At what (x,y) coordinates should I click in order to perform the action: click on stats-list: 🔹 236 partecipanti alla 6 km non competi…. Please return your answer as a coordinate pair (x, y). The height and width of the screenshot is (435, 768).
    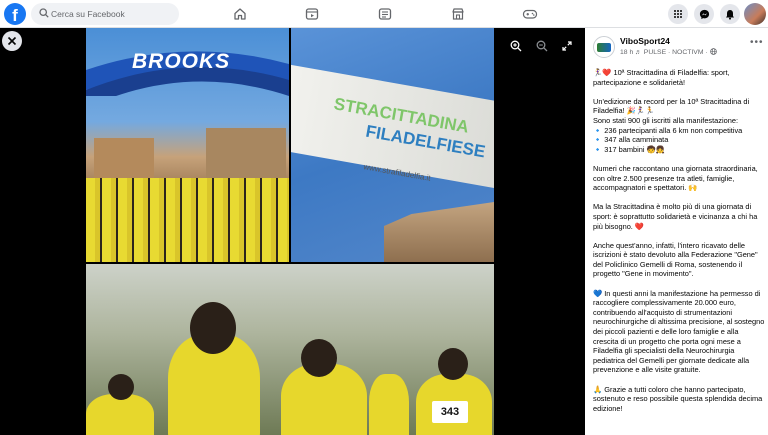
    Looking at the image, I should click on (679, 140).